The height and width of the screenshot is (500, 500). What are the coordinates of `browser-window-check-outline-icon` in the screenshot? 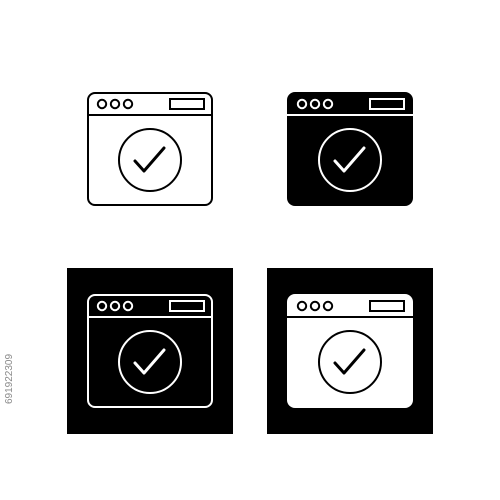 It's located at (150, 149).